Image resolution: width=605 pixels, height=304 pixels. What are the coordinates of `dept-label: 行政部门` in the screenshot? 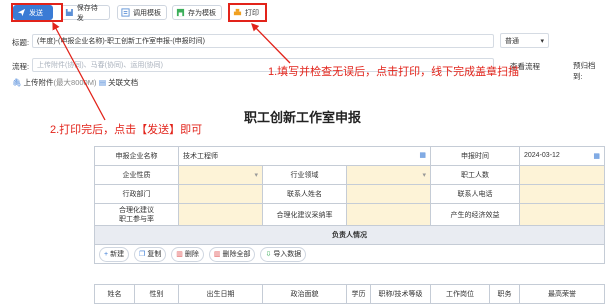 It's located at (136, 194).